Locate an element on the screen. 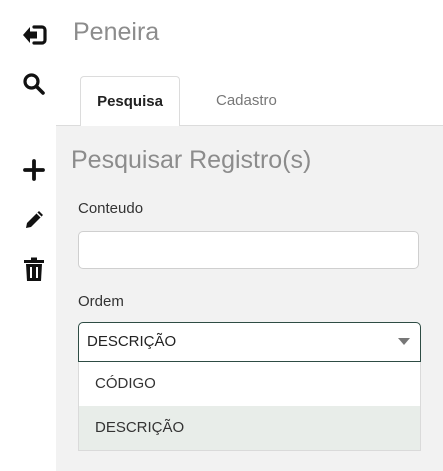 The width and height of the screenshot is (443, 471). conteudo-input is located at coordinates (248, 250).